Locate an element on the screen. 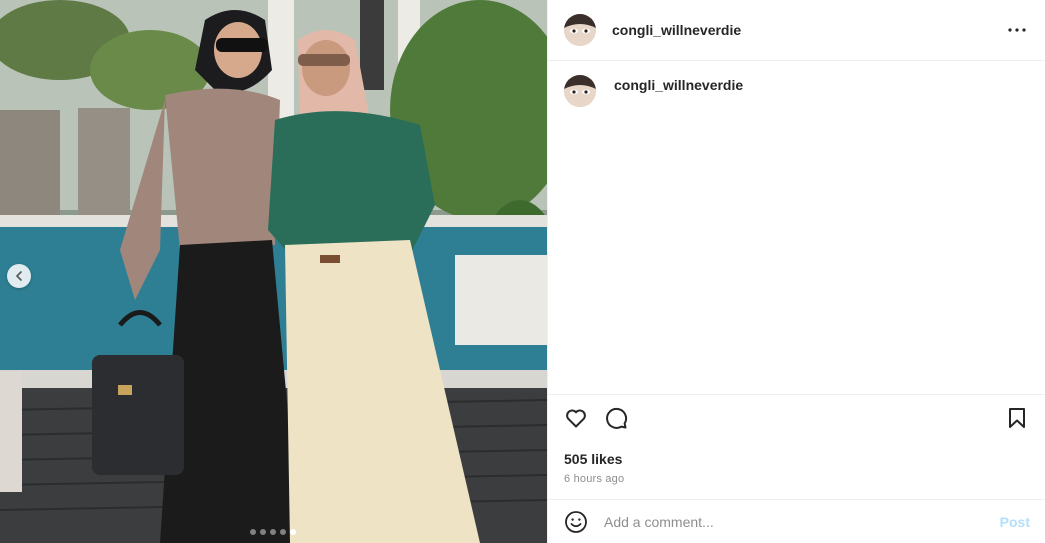 The height and width of the screenshot is (543, 1045). add-comment-bar: Post is located at coordinates (796, 521).